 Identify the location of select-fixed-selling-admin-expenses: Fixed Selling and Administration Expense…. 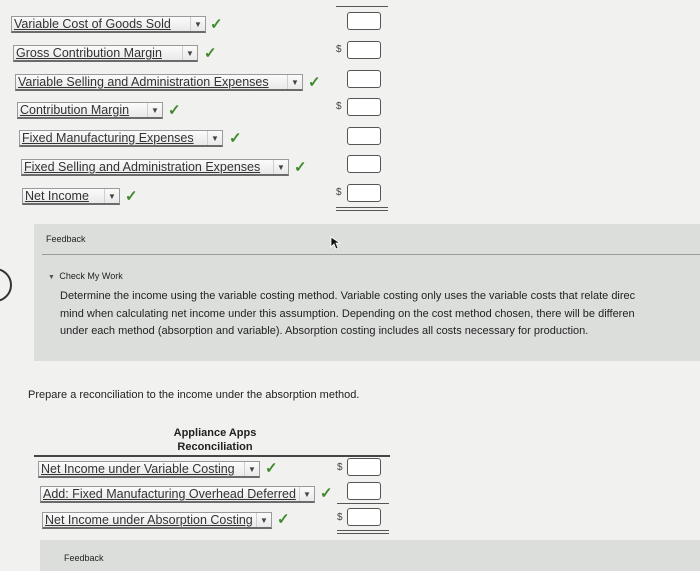
(155, 167).